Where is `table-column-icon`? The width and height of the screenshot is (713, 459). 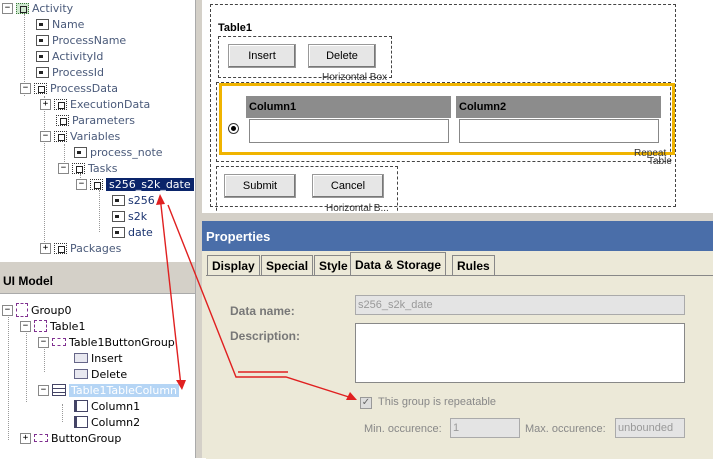 table-column-icon is located at coordinates (59, 390).